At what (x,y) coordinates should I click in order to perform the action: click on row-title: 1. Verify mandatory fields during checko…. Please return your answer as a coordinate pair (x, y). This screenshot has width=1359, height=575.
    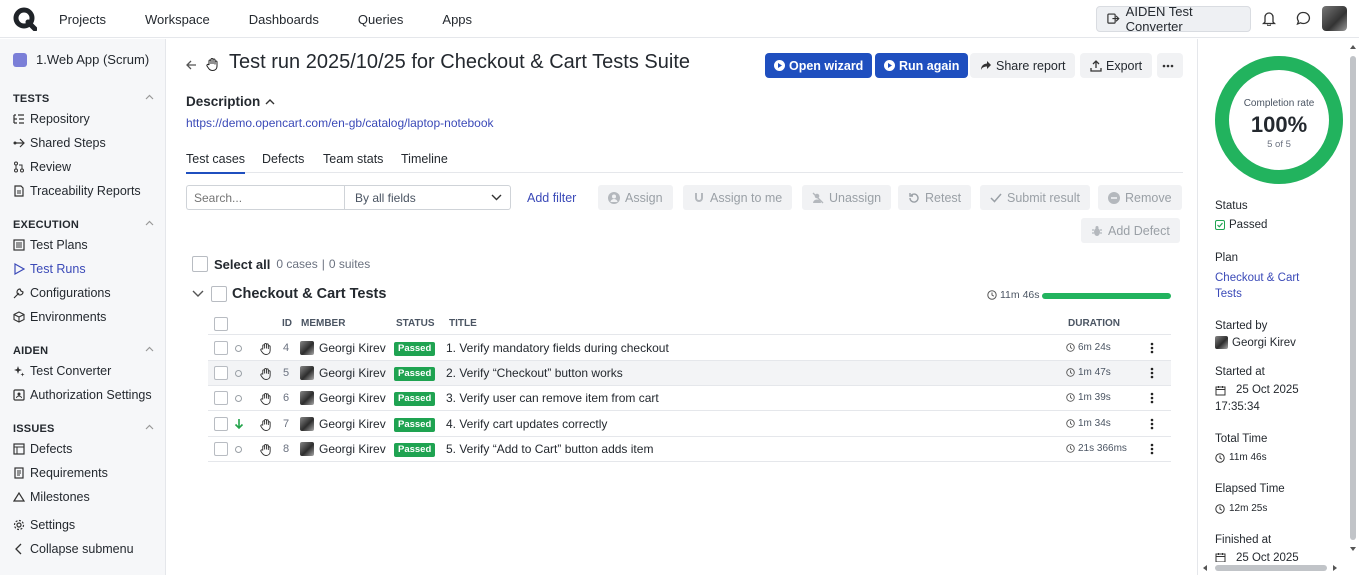
    Looking at the image, I should click on (557, 348).